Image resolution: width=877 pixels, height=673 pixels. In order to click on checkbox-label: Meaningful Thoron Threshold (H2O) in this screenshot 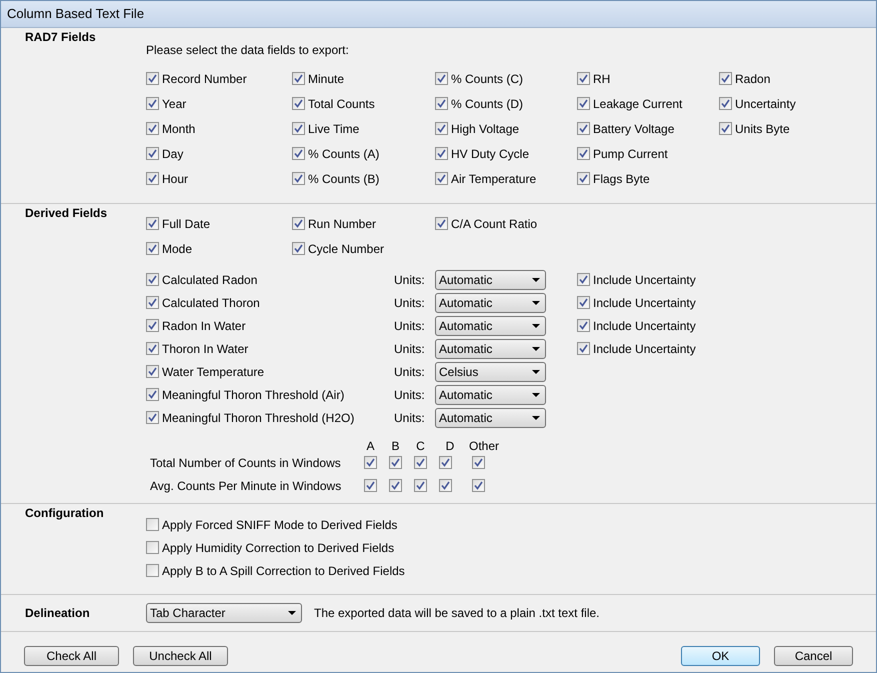, I will do `click(258, 418)`.